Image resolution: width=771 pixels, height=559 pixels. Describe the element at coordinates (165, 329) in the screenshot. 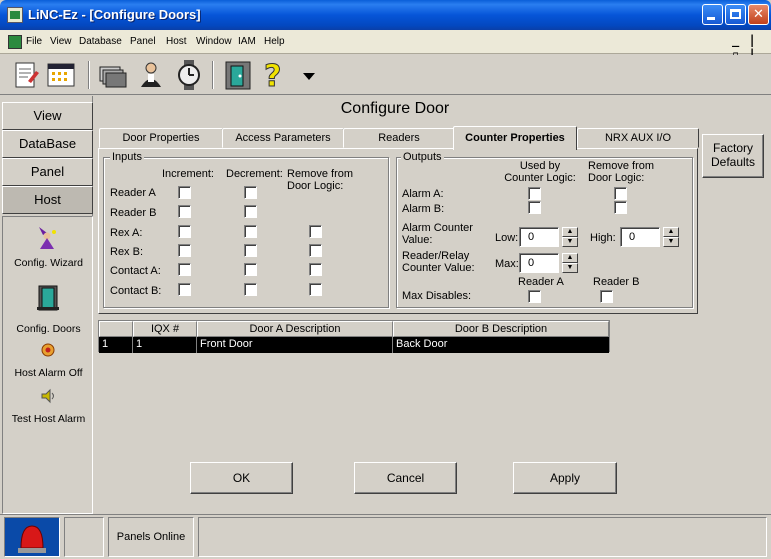

I see `grid-header-iqx: IQX #` at that location.